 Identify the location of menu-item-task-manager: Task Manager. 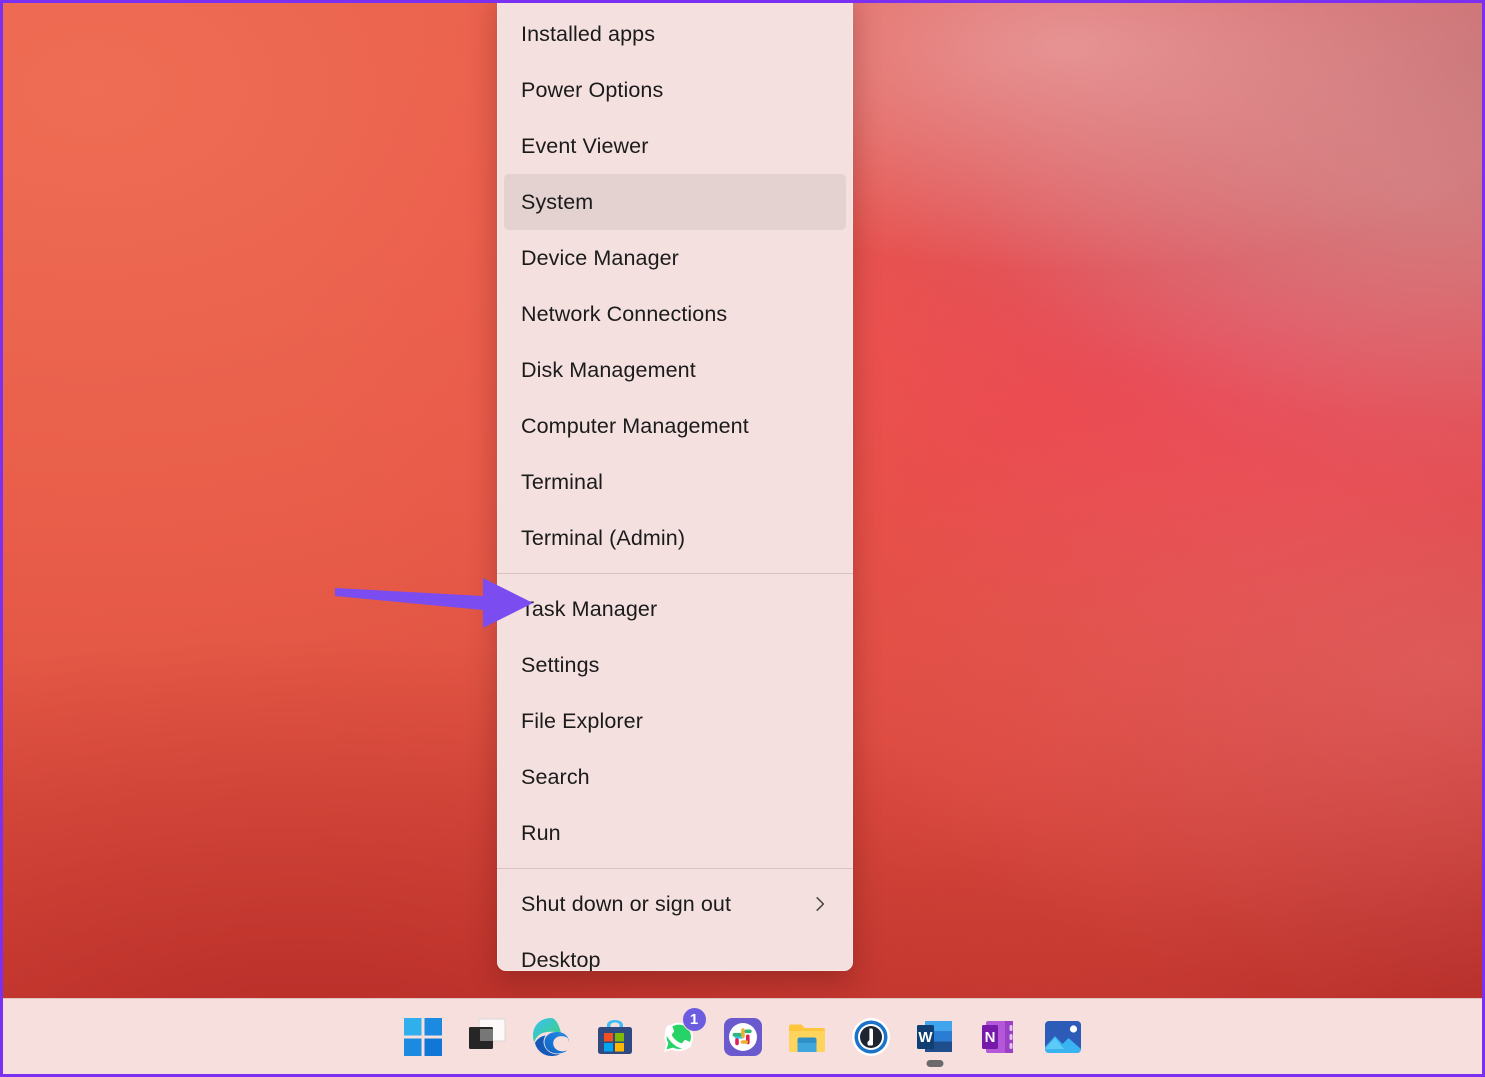
(675, 609).